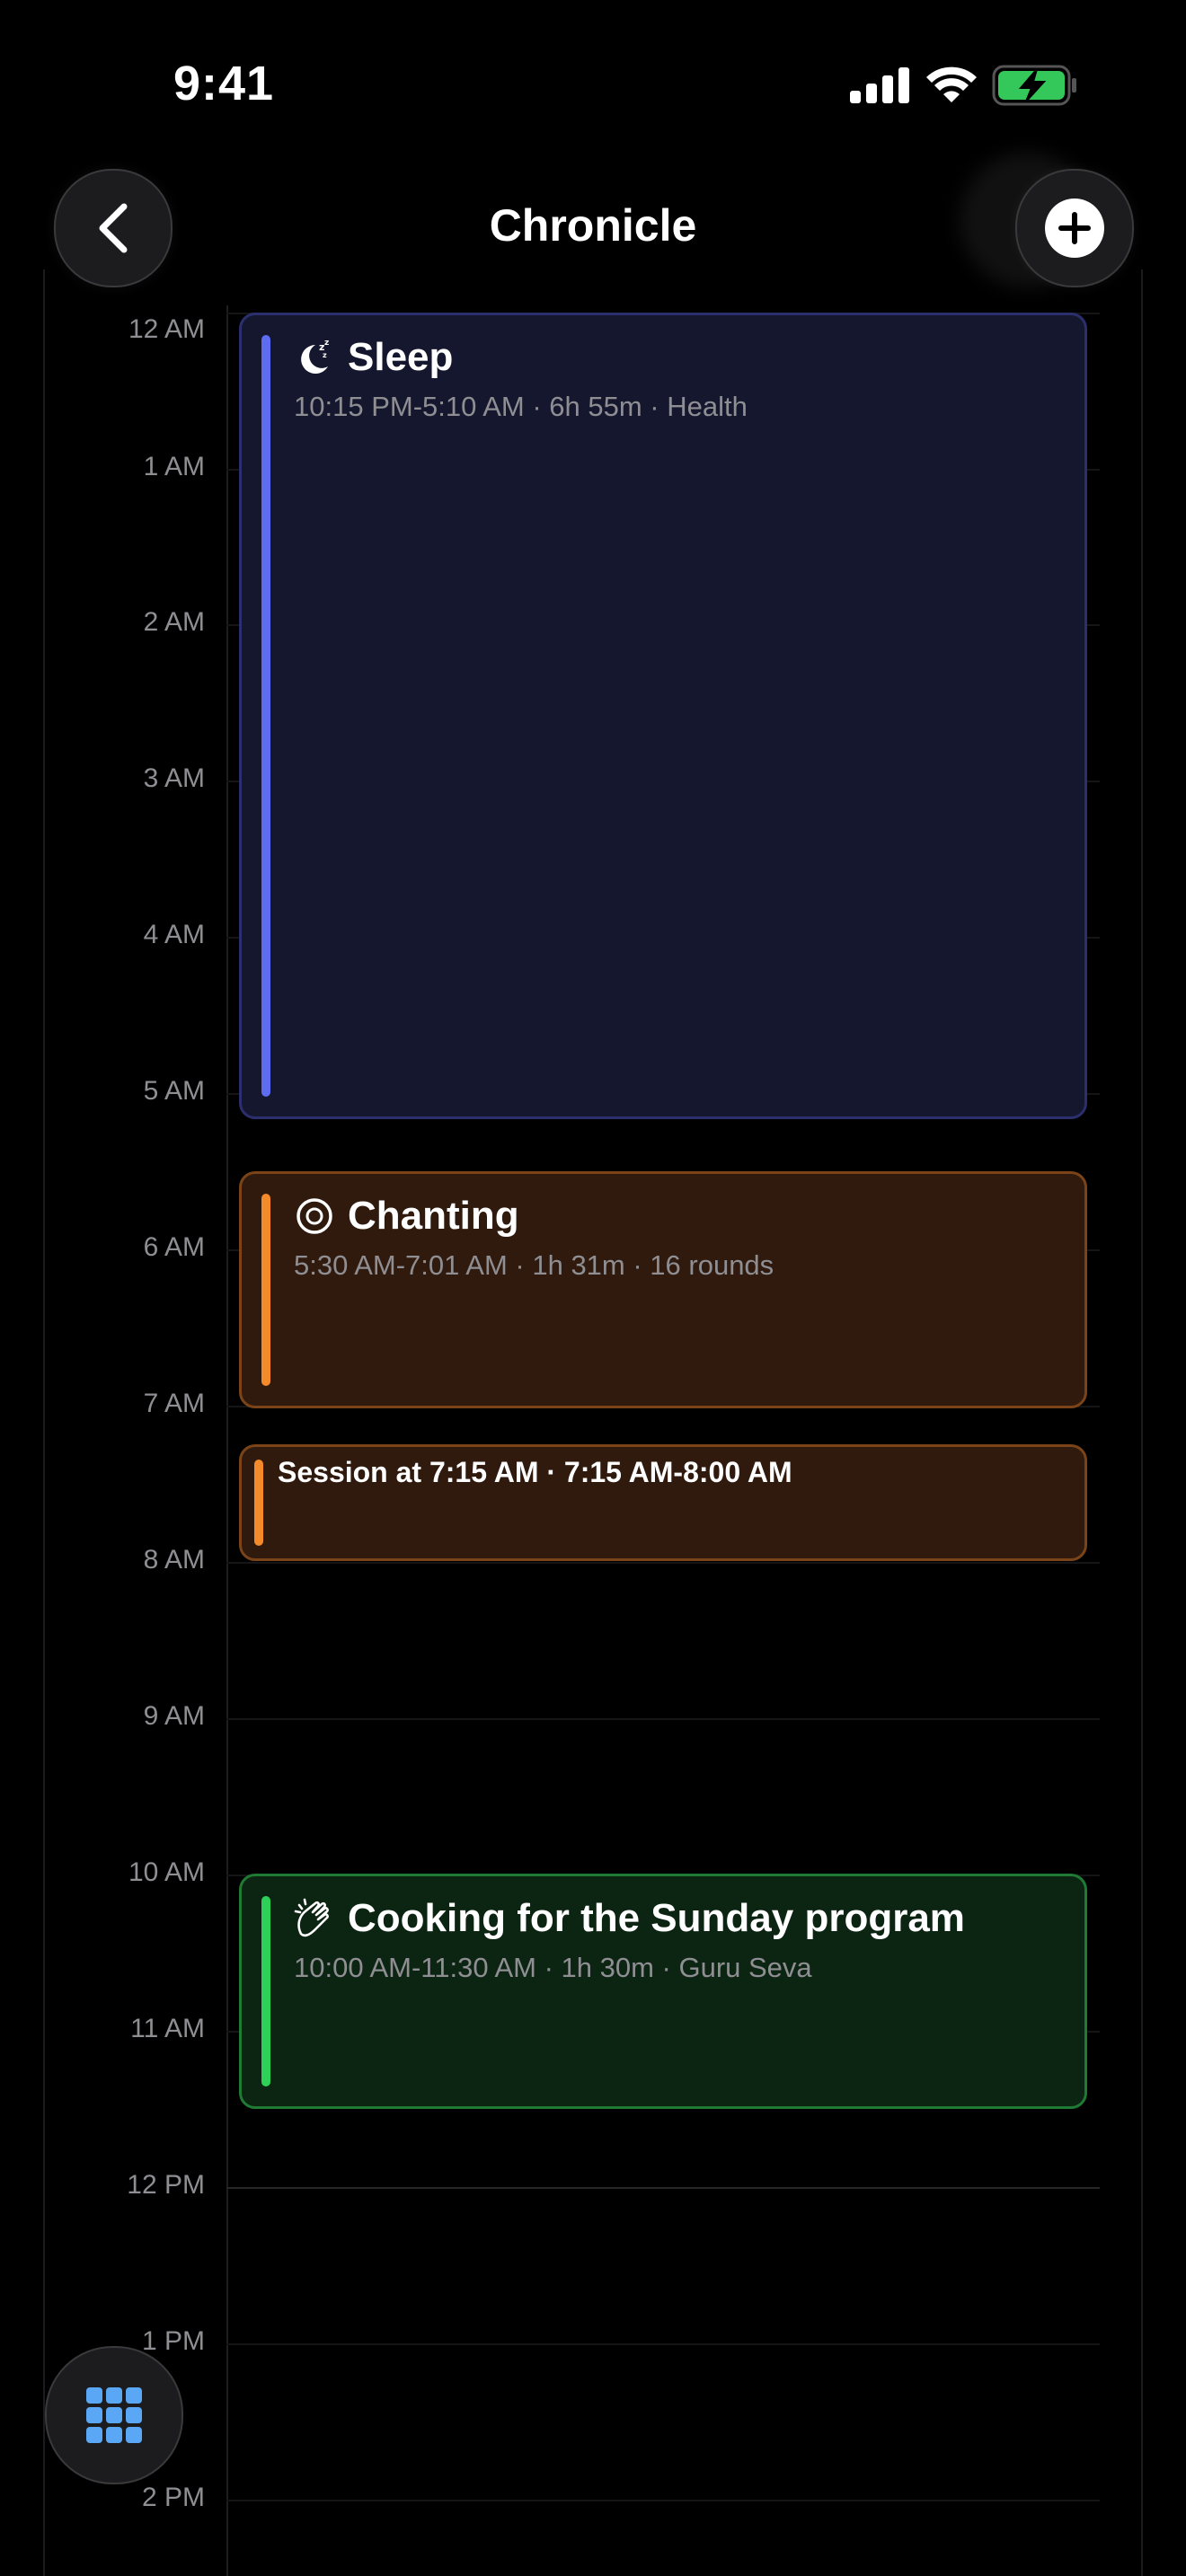 This screenshot has width=1186, height=2576. Describe the element at coordinates (553, 1967) in the screenshot. I see `event-meta: 10:00 AM-11:30 AM · 1h 30m · Guru Seva` at that location.